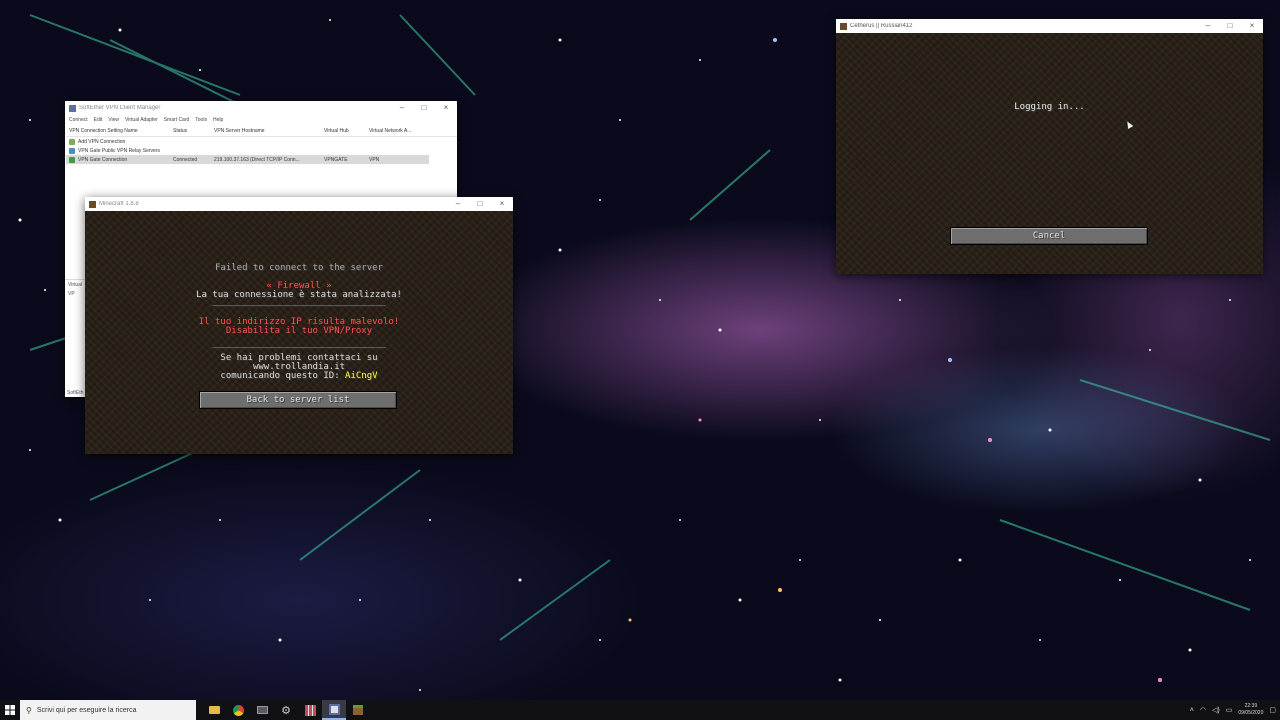  Describe the element at coordinates (102, 141) in the screenshot. I see `row-name: Add VPN Connection` at that location.